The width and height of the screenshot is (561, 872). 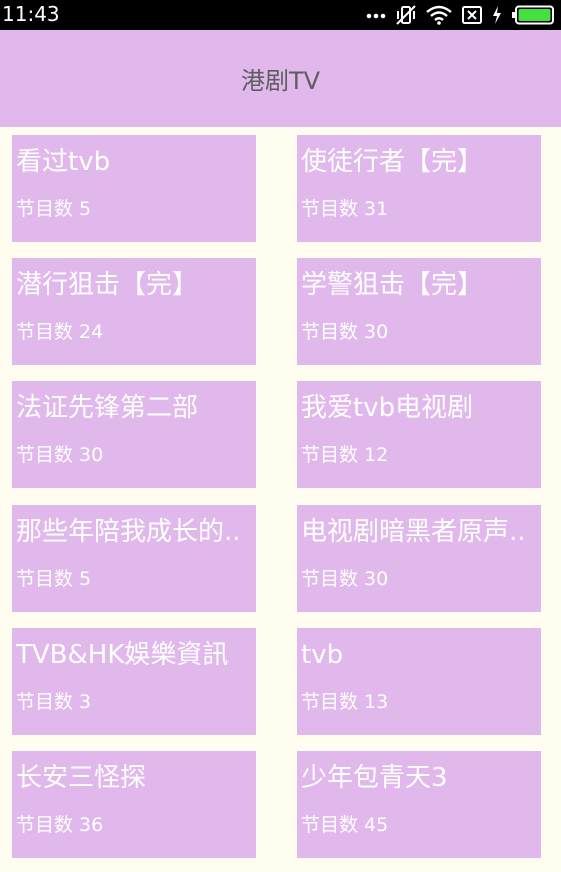 I want to click on playlist-count: 节目数 3, so click(x=54, y=702).